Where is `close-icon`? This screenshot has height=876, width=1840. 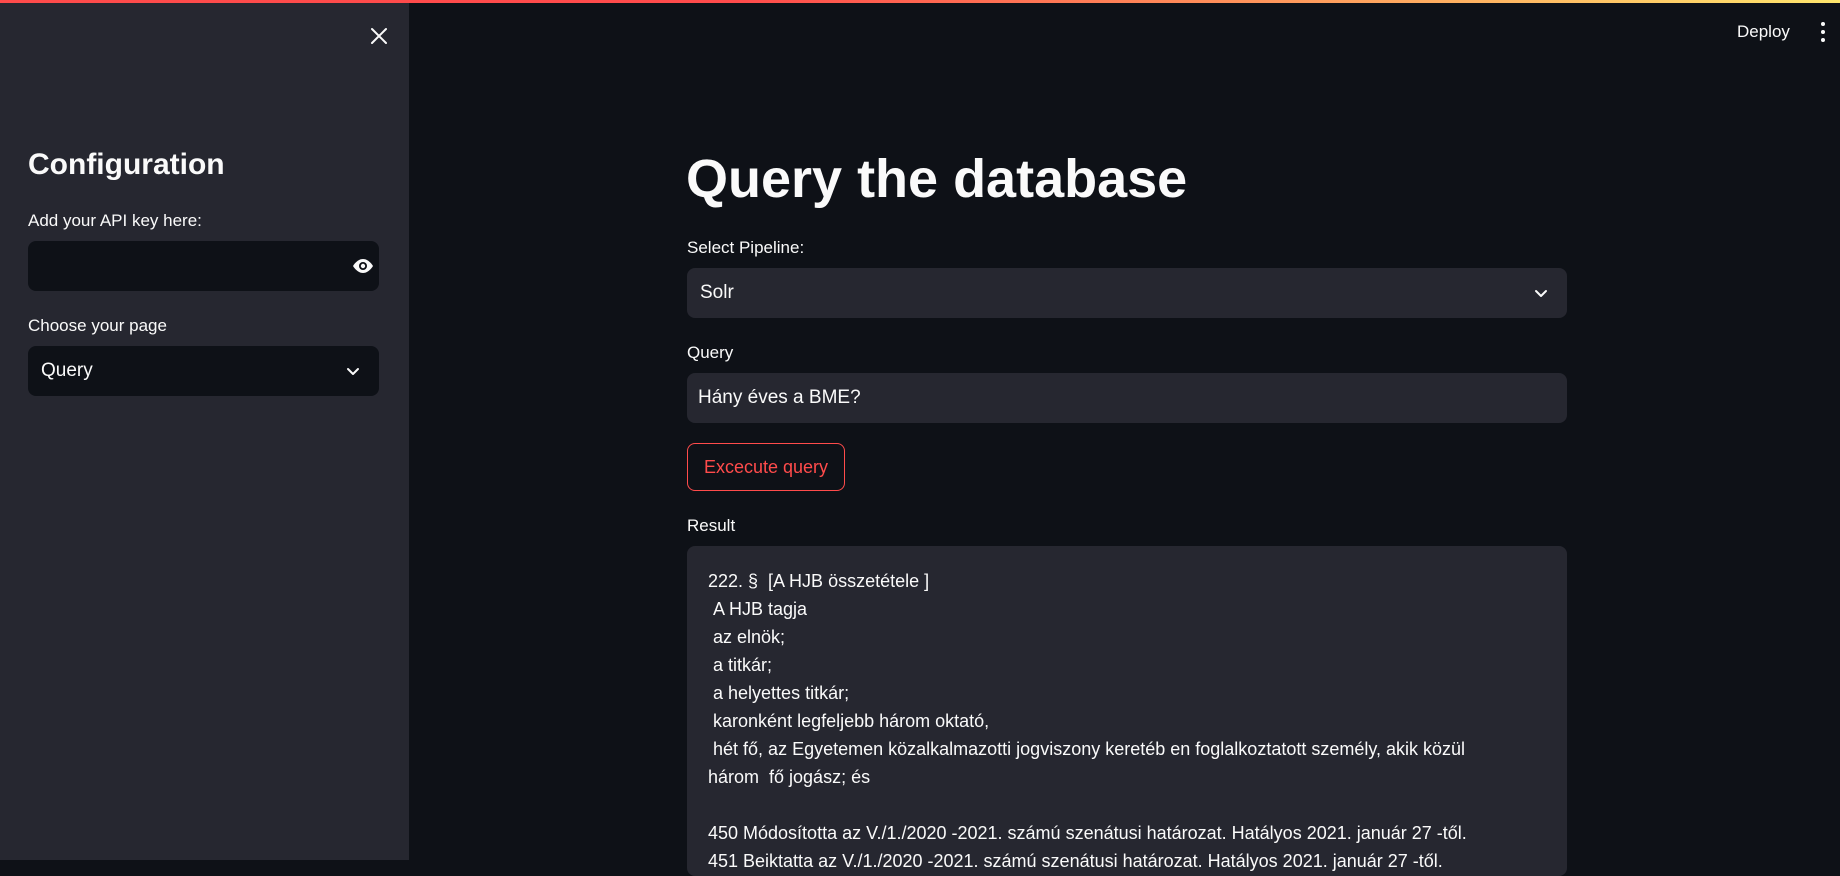 close-icon is located at coordinates (379, 36).